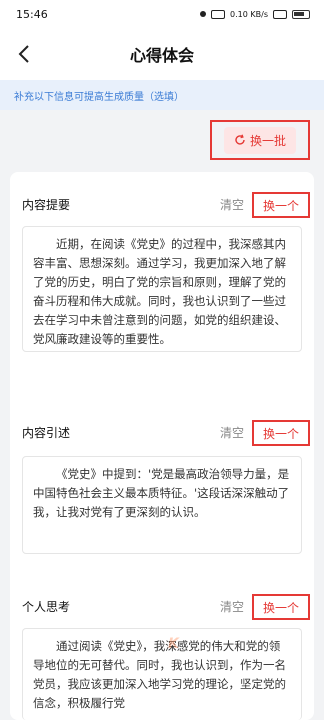  Describe the element at coordinates (162, 14) in the screenshot. I see `status-bar: 15:46 0.10 KB/s` at that location.